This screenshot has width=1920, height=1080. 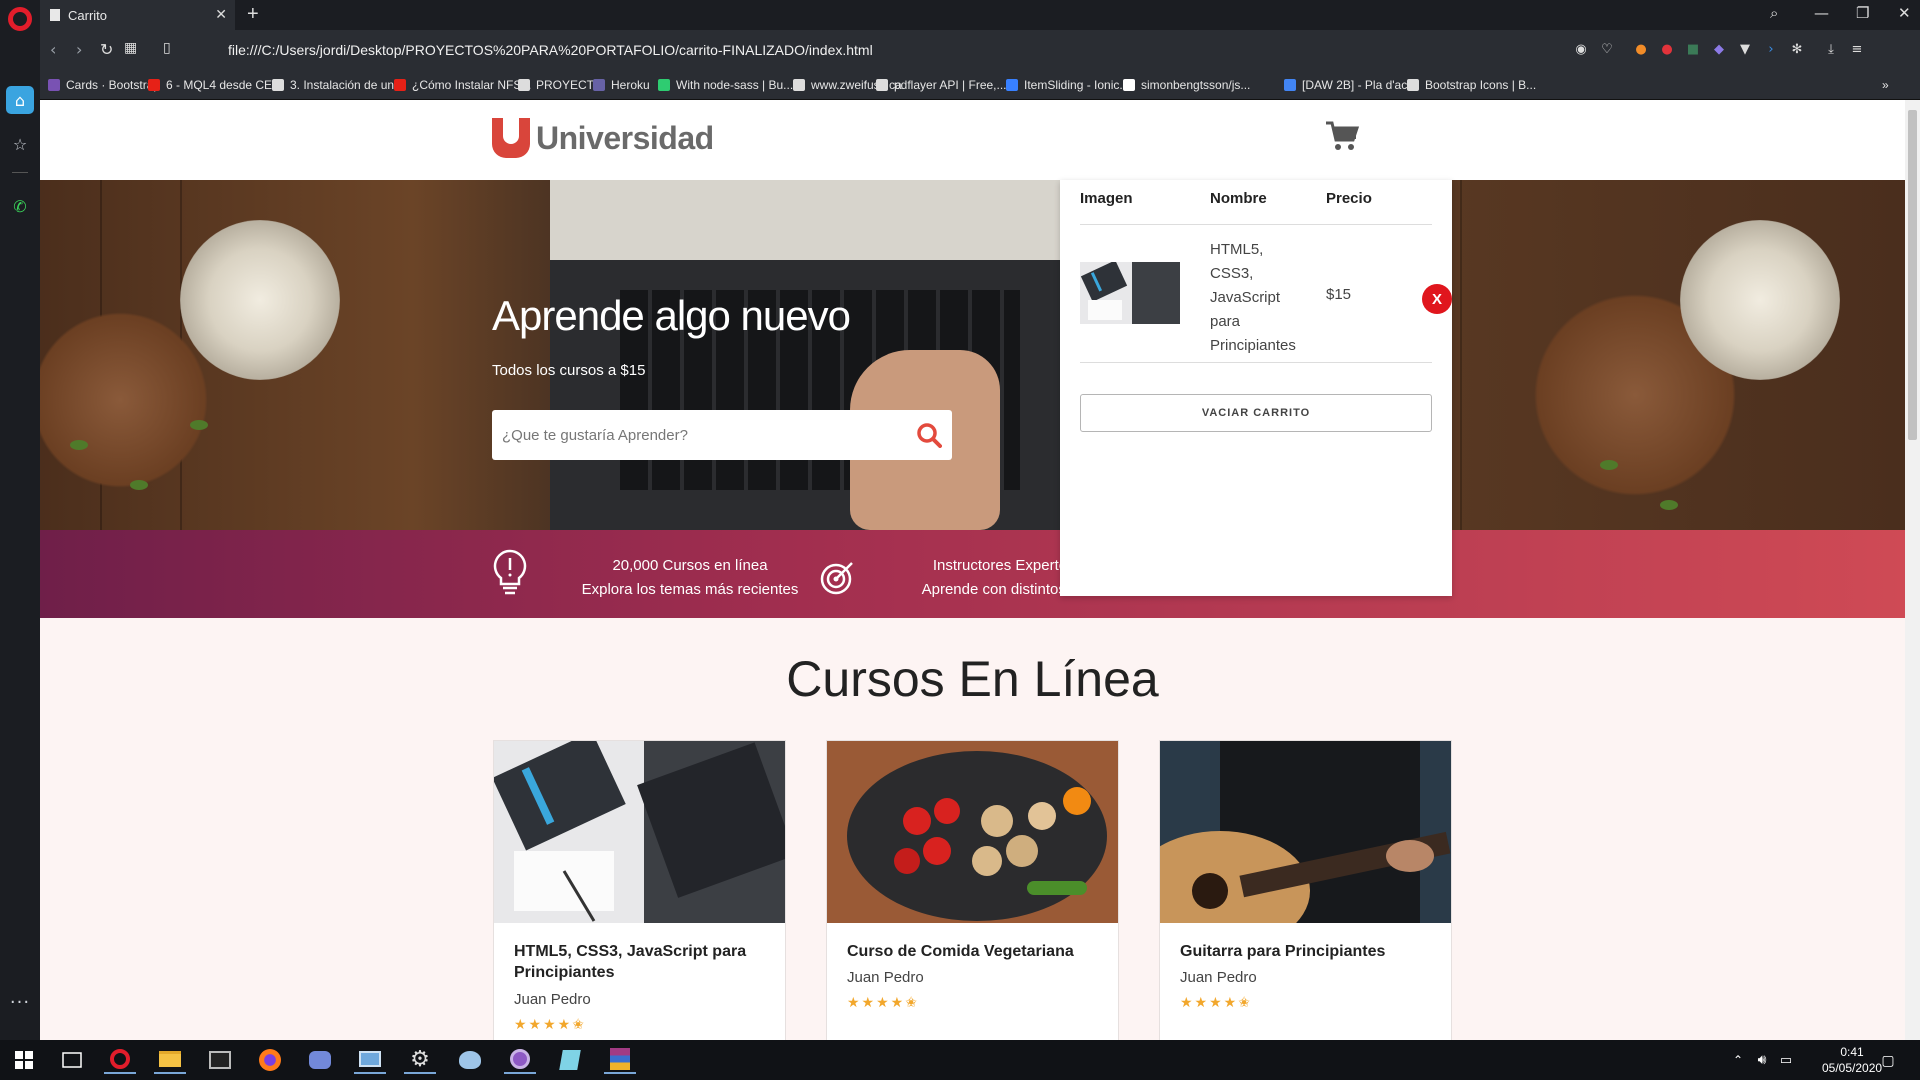 What do you see at coordinates (1349, 198) in the screenshot?
I see `cart-header-price: Precio` at bounding box center [1349, 198].